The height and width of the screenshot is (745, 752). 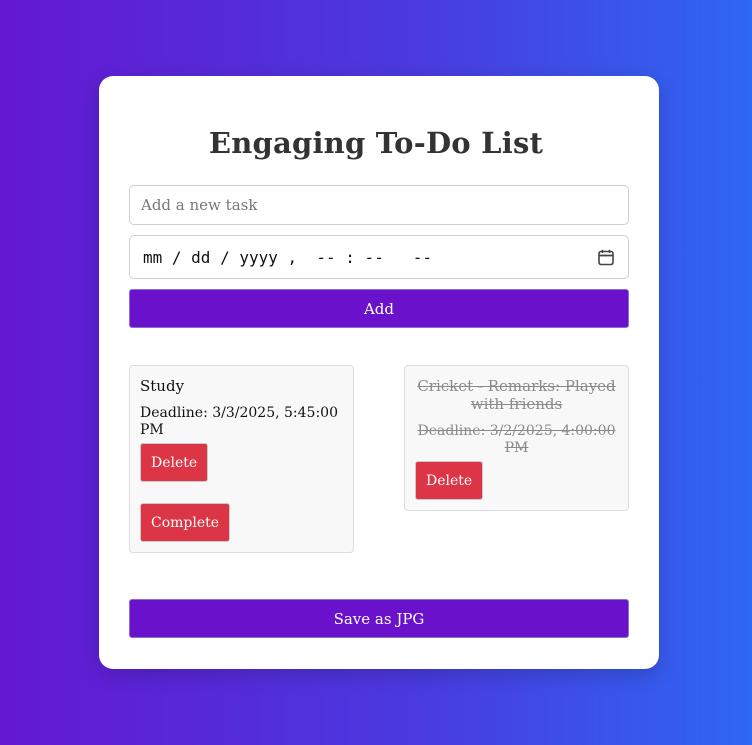 I want to click on task-name: Cricket - Remarks: Played with friends, so click(x=516, y=395).